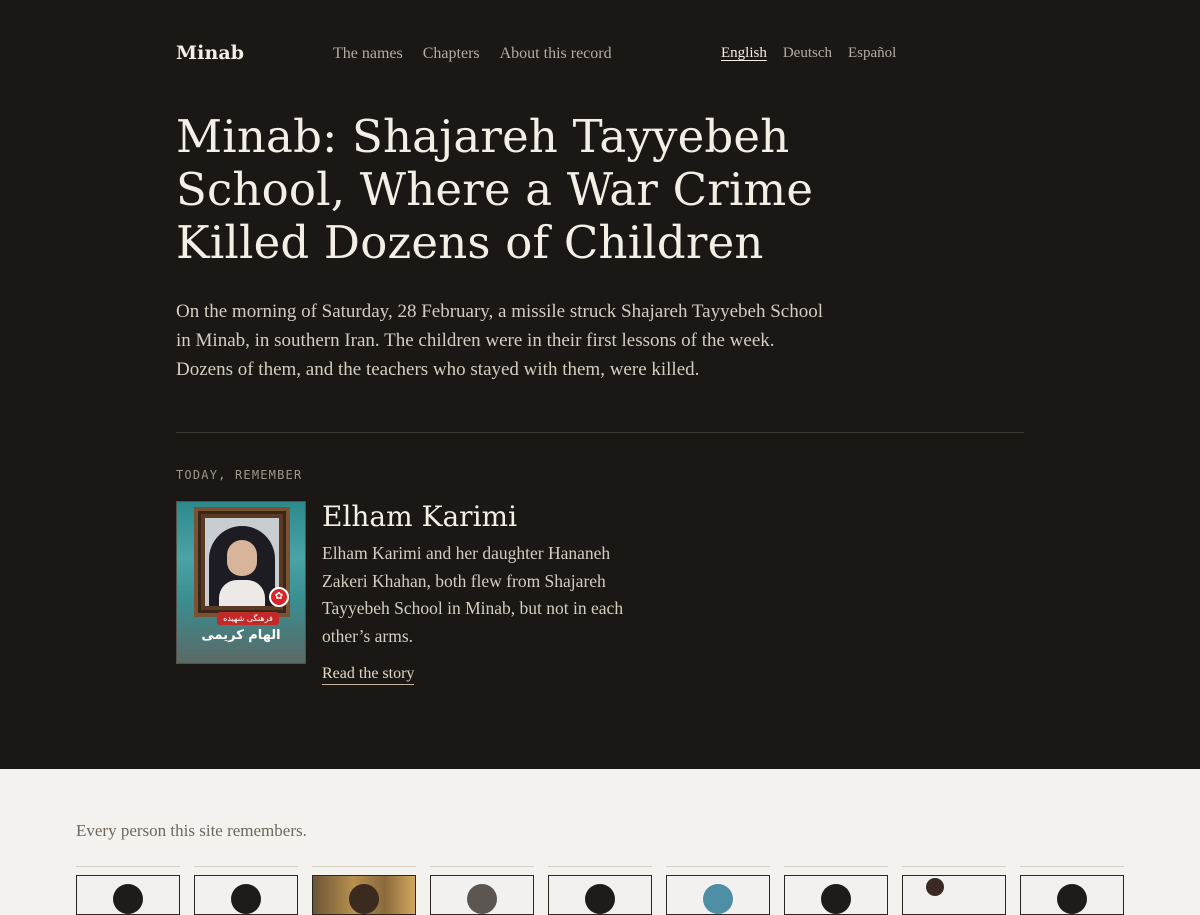 The image size is (1200, 915). Describe the element at coordinates (556, 54) in the screenshot. I see `nav-link-about: About this record` at that location.